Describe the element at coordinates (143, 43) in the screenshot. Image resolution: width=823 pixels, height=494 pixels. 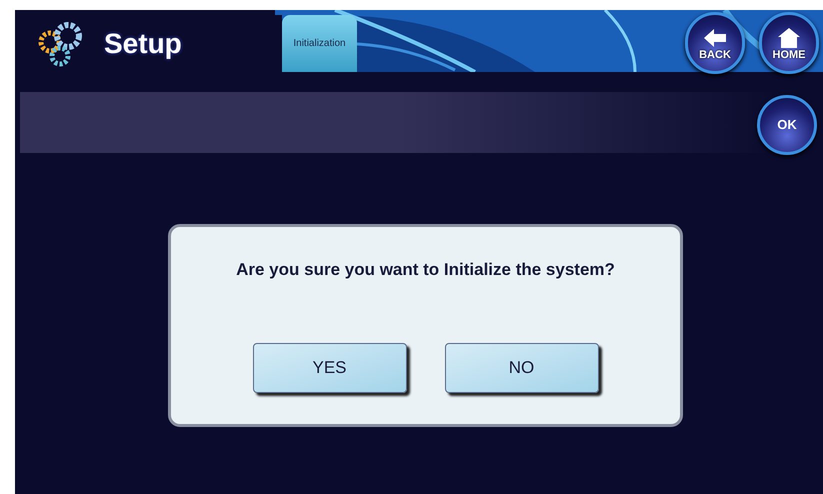
I see `screen-title: Setup` at that location.